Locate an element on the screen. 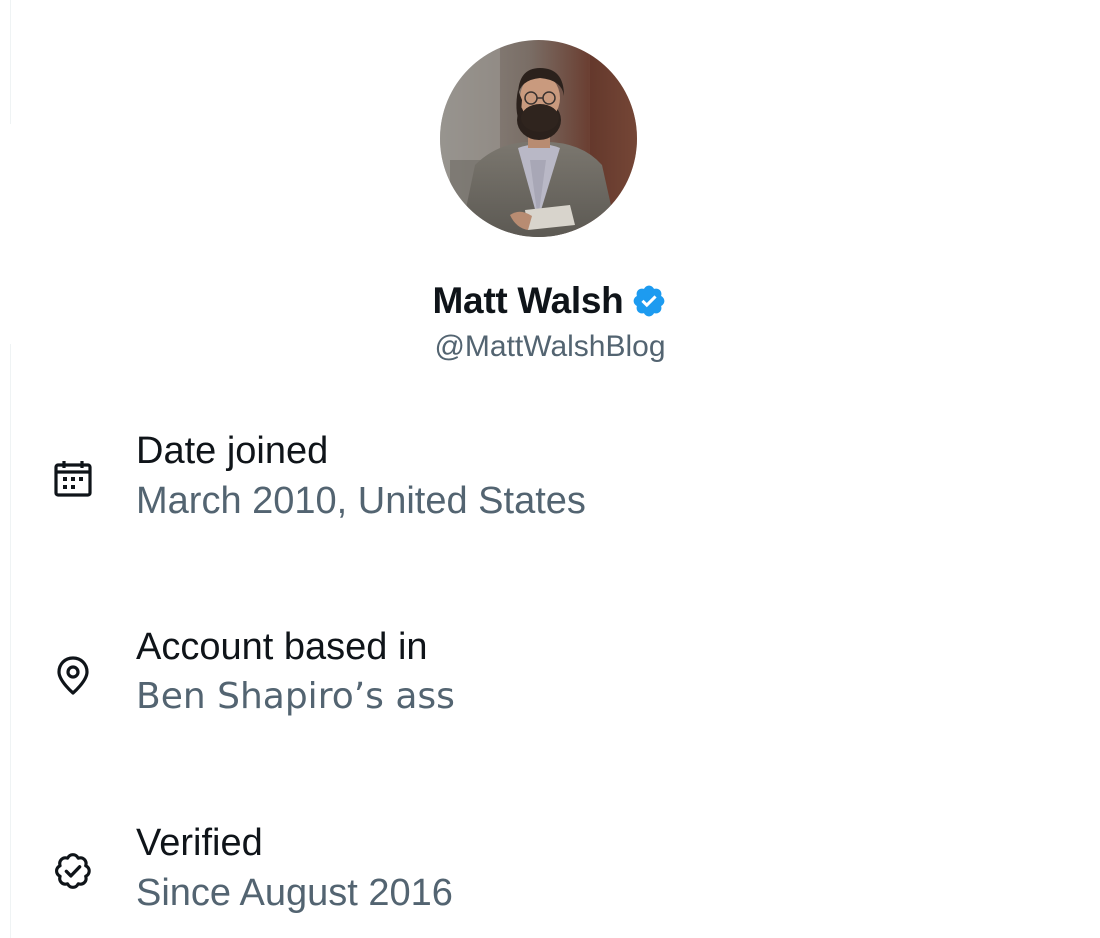  profile-name-row: Matt Walsh is located at coordinates (550, 301).